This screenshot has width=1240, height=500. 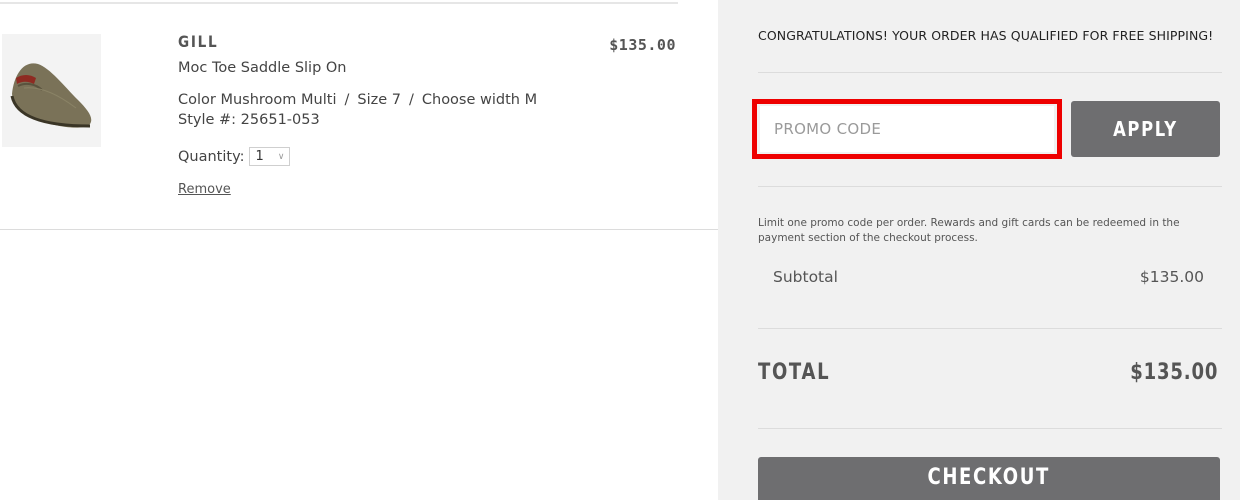 What do you see at coordinates (805, 277) in the screenshot?
I see `subtotal-label: Subtotal` at bounding box center [805, 277].